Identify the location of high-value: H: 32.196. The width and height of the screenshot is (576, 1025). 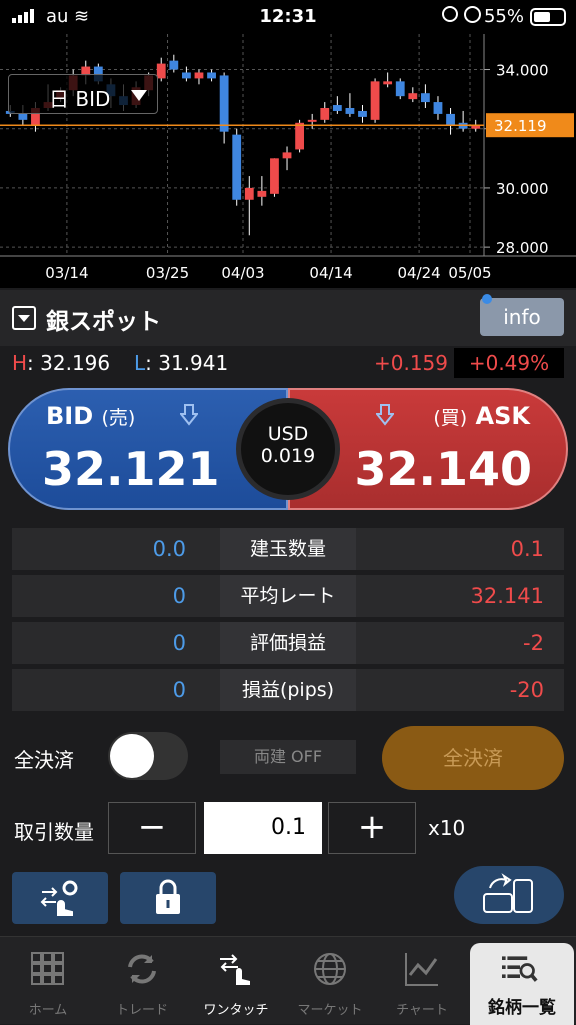
(61, 363).